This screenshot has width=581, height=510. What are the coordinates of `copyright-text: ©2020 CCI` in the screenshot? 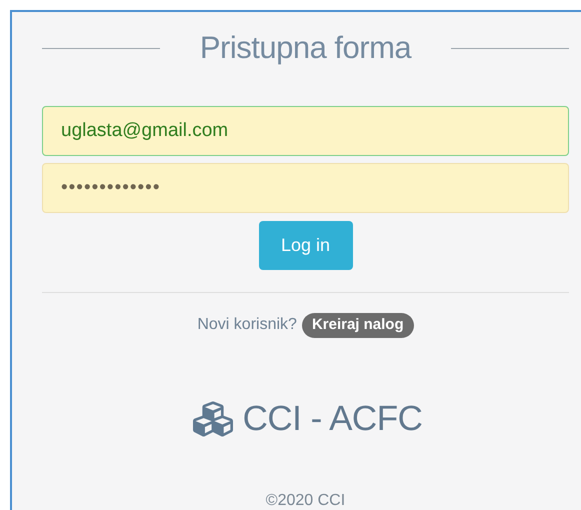 It's located at (306, 500).